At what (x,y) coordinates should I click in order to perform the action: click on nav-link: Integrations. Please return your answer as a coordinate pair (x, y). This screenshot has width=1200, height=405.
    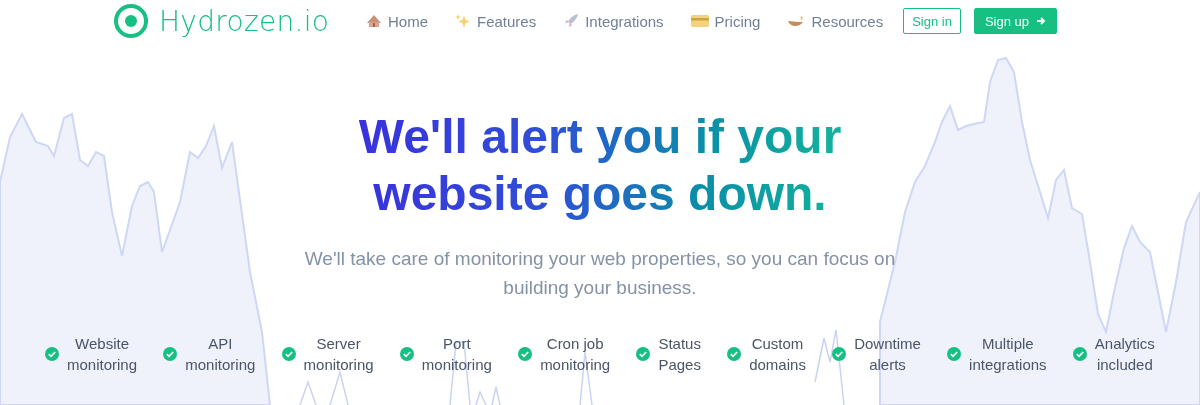
    Looking at the image, I should click on (613, 21).